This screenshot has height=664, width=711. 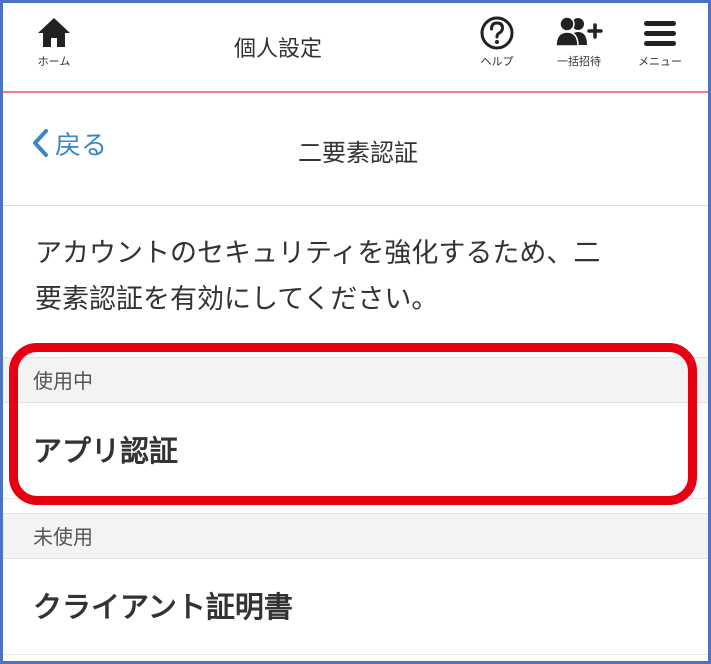 What do you see at coordinates (660, 61) in the screenshot?
I see `menu-label: メニュー` at bounding box center [660, 61].